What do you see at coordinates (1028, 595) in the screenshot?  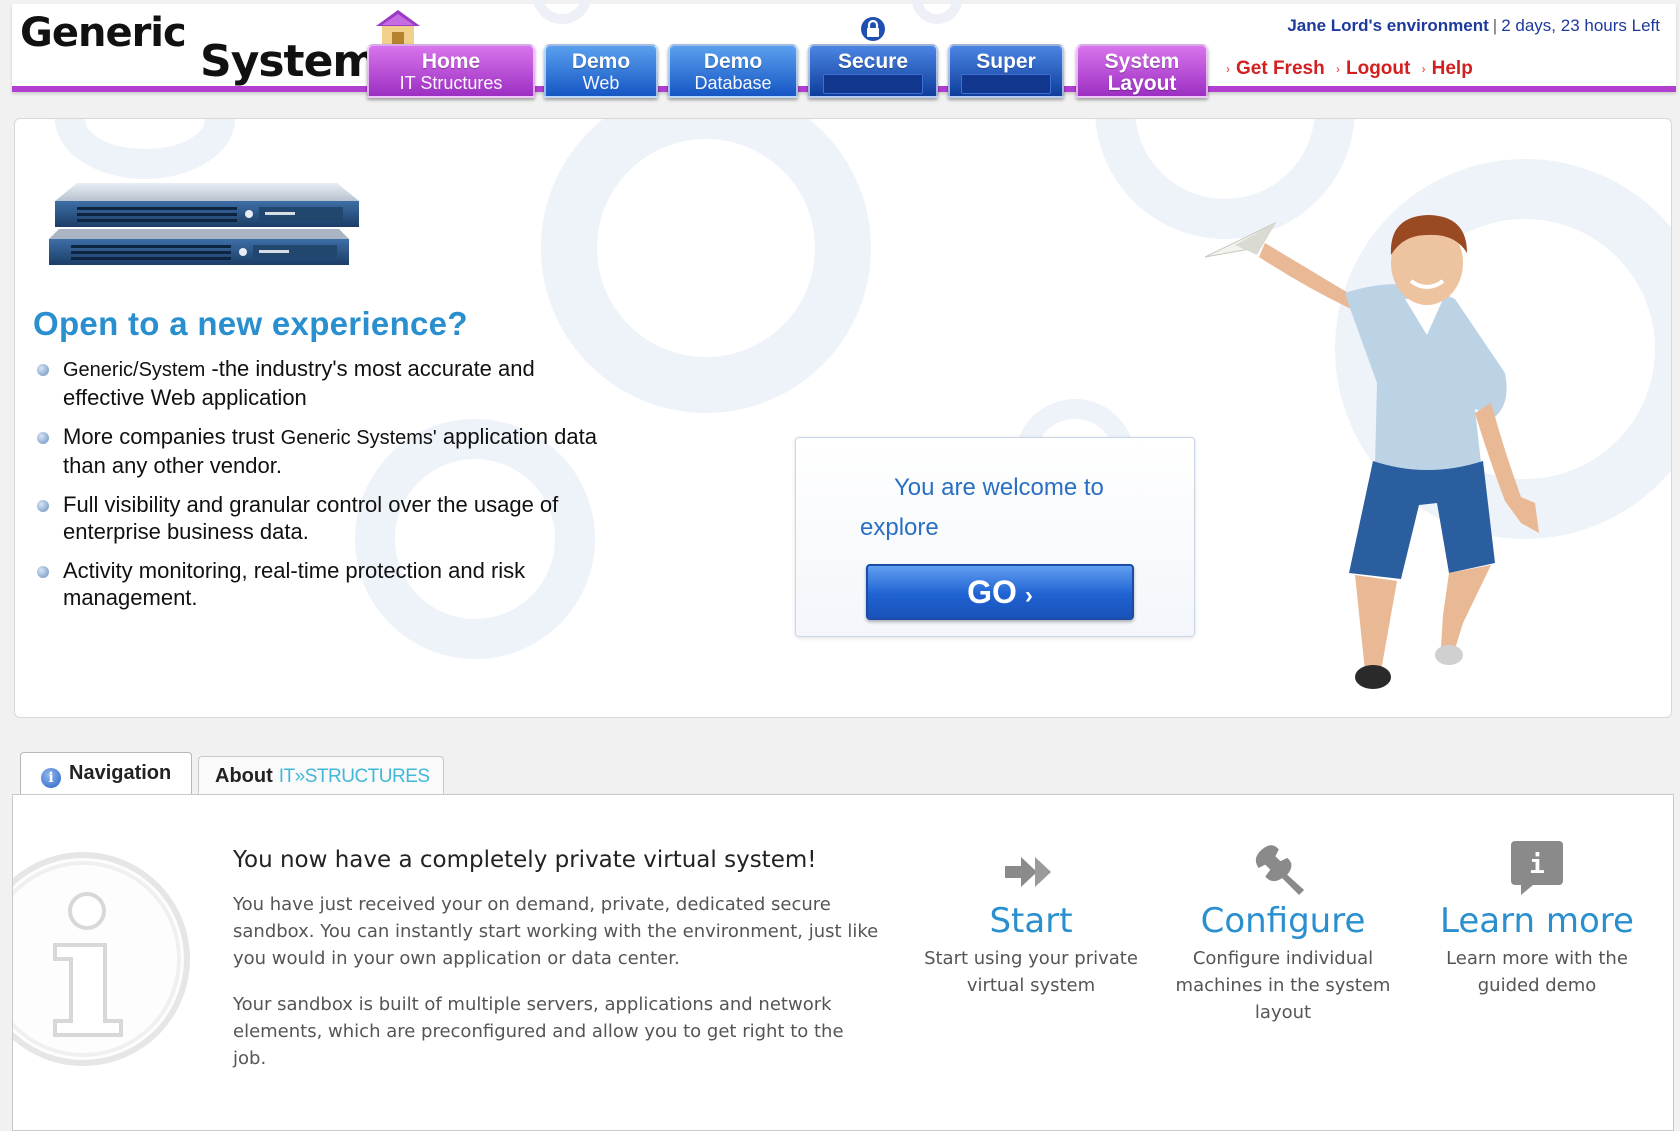 I see `chevron-right-icon: ›` at bounding box center [1028, 595].